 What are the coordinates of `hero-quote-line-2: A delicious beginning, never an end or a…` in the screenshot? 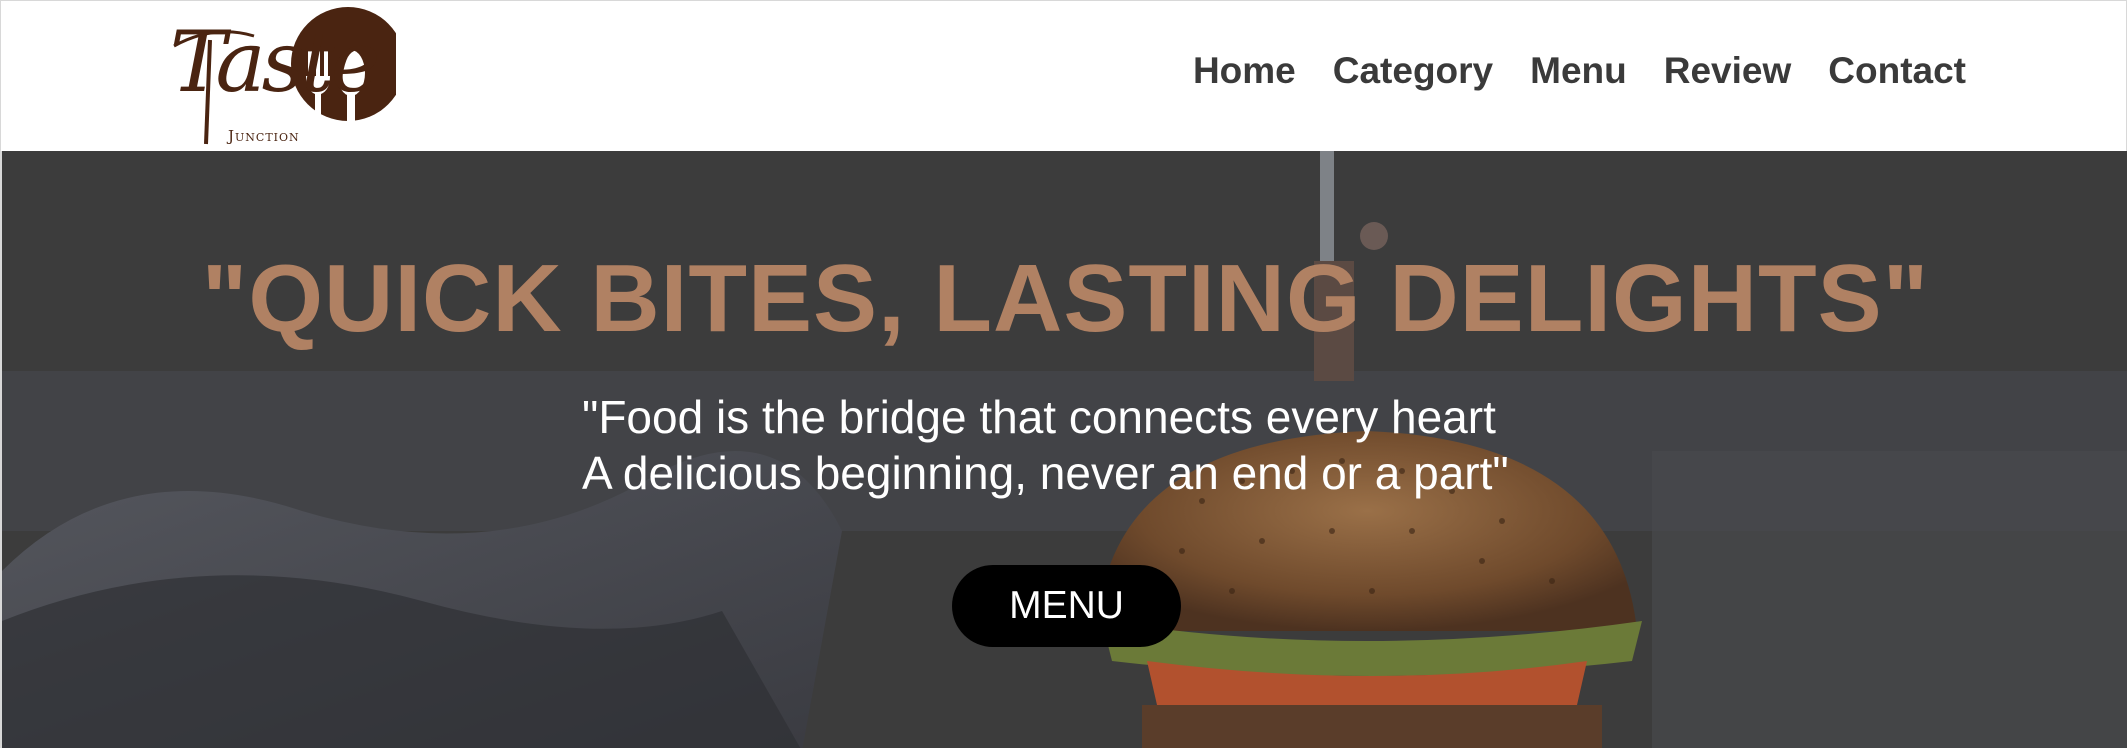 It's located at (1045, 473).